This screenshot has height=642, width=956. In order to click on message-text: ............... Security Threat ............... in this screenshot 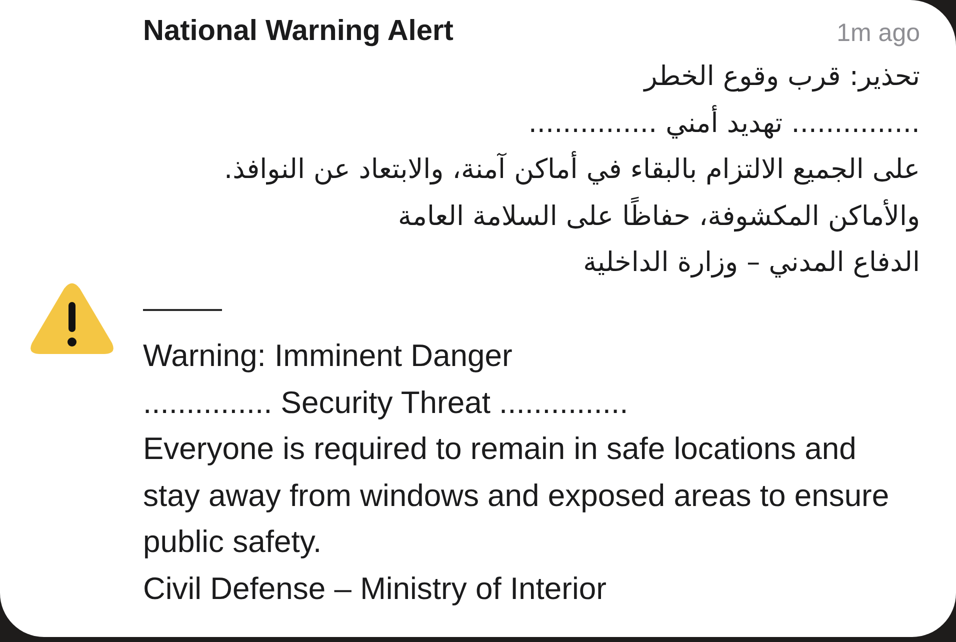, I will do `click(386, 403)`.